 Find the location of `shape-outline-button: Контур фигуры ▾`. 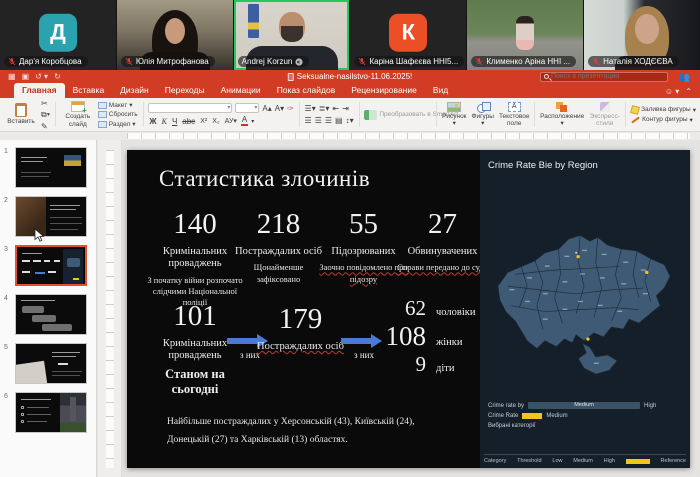

shape-outline-button: Контур фигуры ▾ is located at coordinates (663, 120).